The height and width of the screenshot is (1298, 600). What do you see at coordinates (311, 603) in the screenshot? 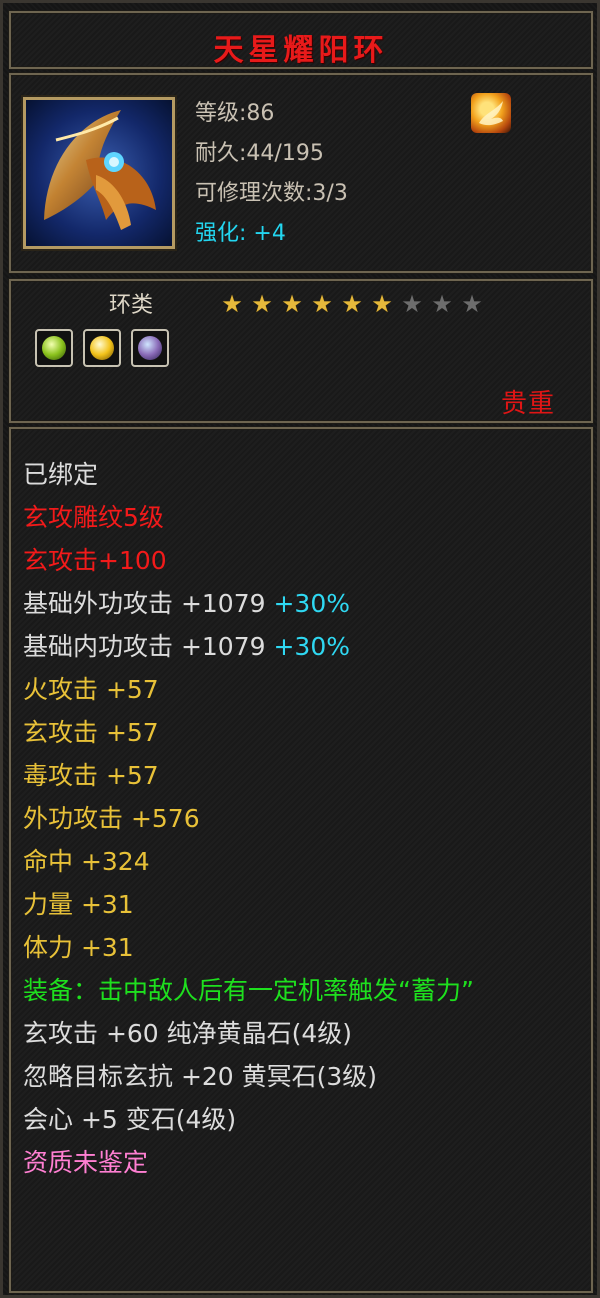
I see `base-outer-percent: +30%` at bounding box center [311, 603].